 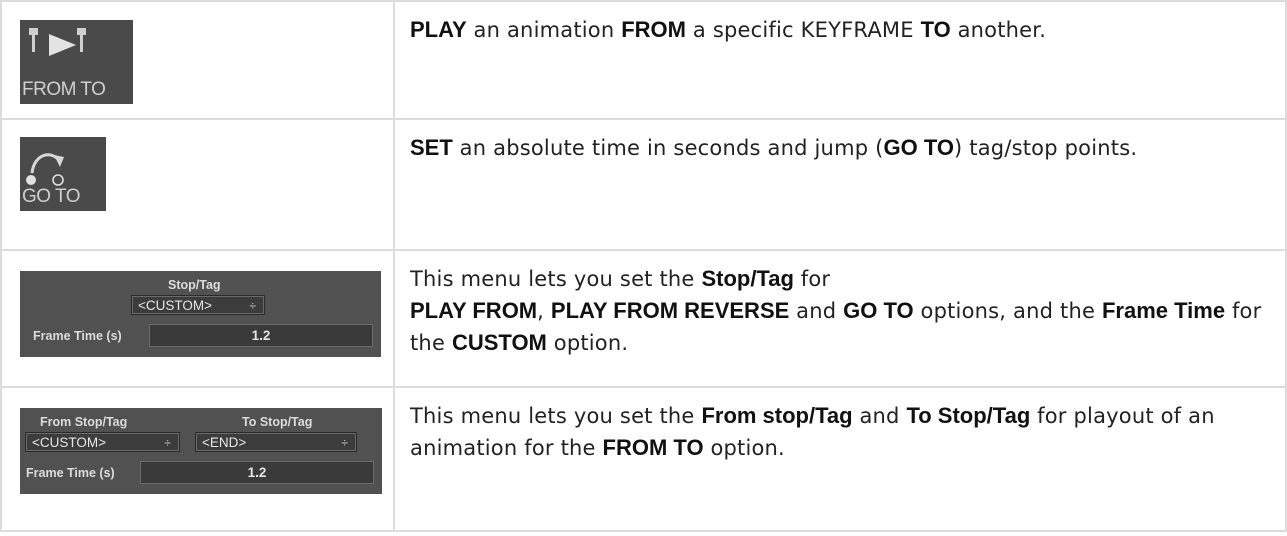 I want to click on bold-term: From stop/Tag, so click(x=777, y=415).